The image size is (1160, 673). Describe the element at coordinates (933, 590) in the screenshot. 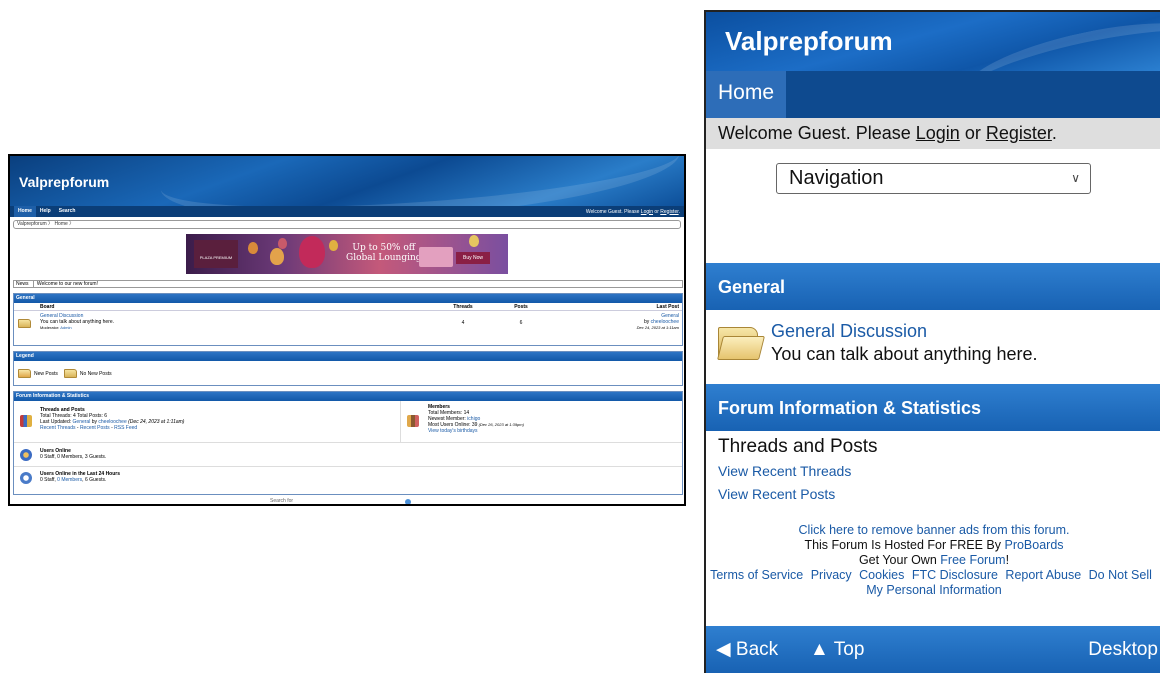

I see `personal-information-link: My Personal Information` at that location.